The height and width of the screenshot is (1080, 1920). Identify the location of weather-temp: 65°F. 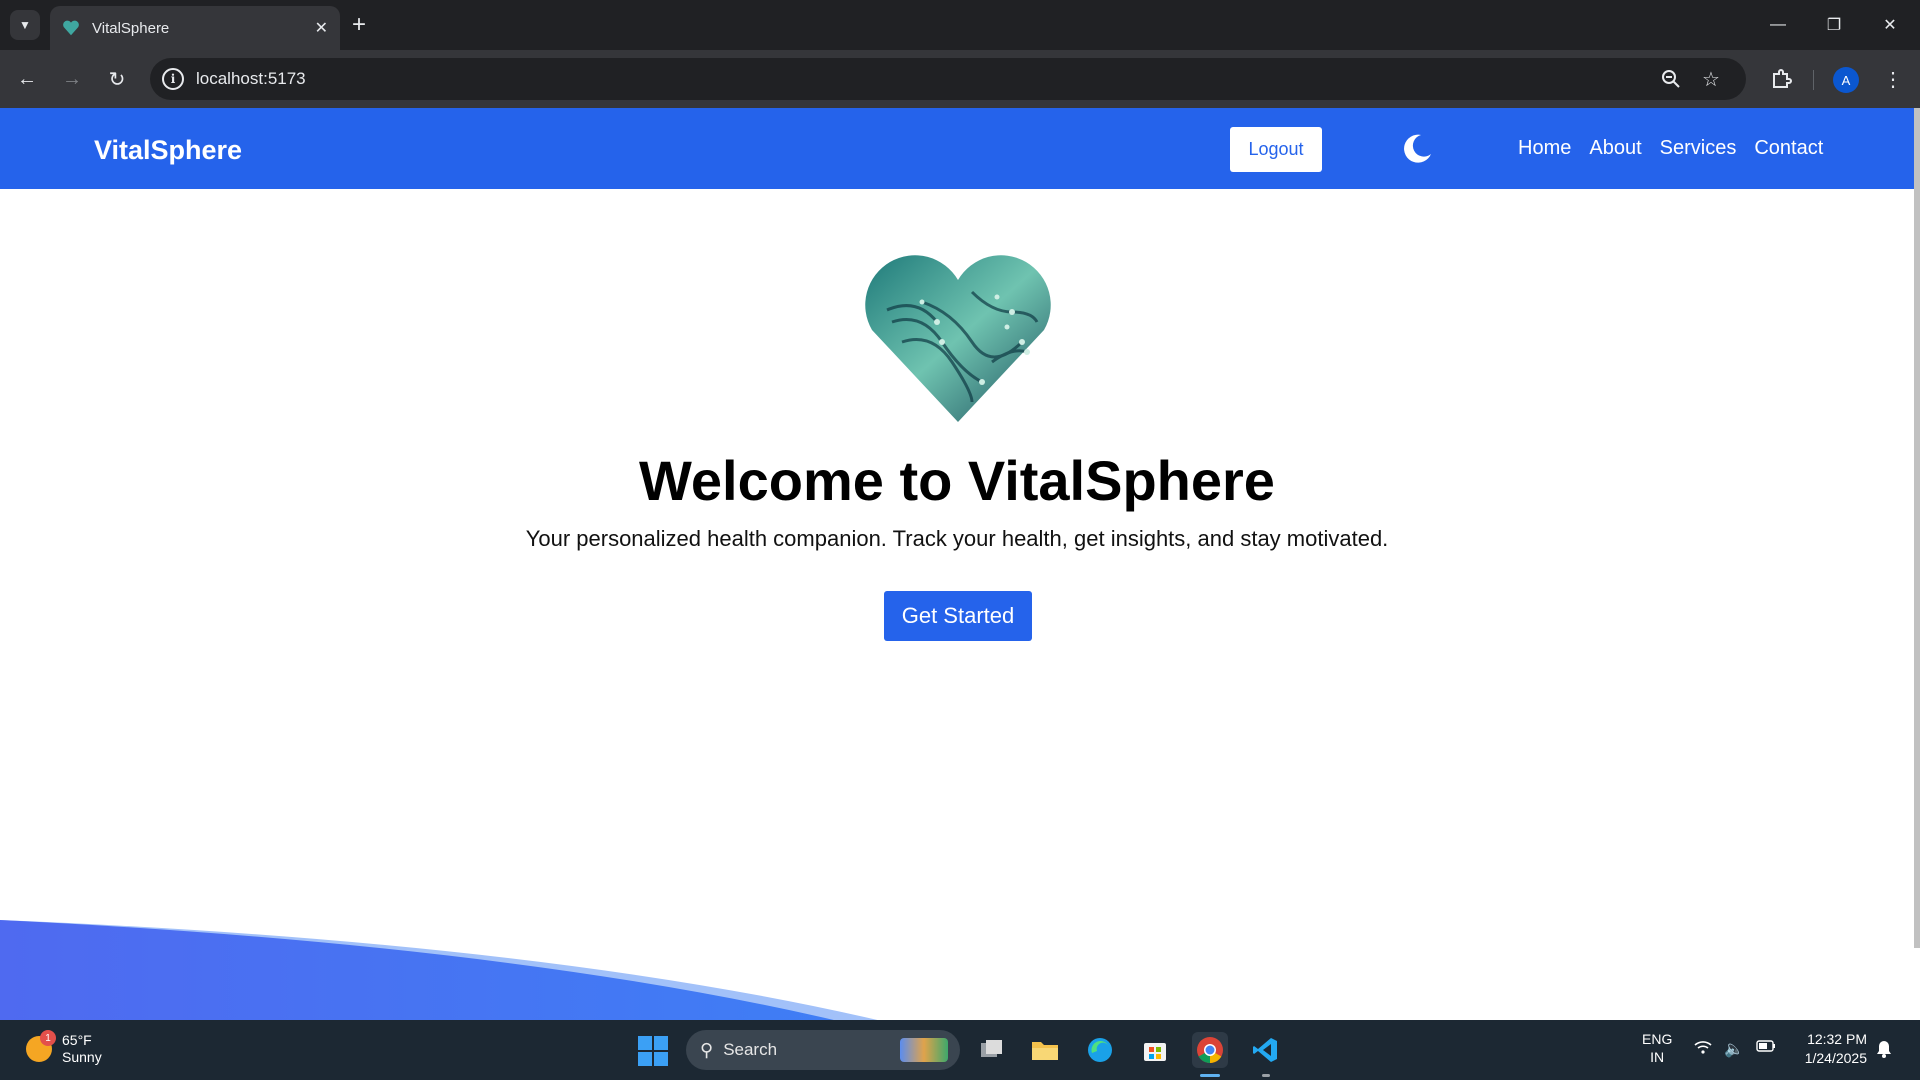
(77, 1040).